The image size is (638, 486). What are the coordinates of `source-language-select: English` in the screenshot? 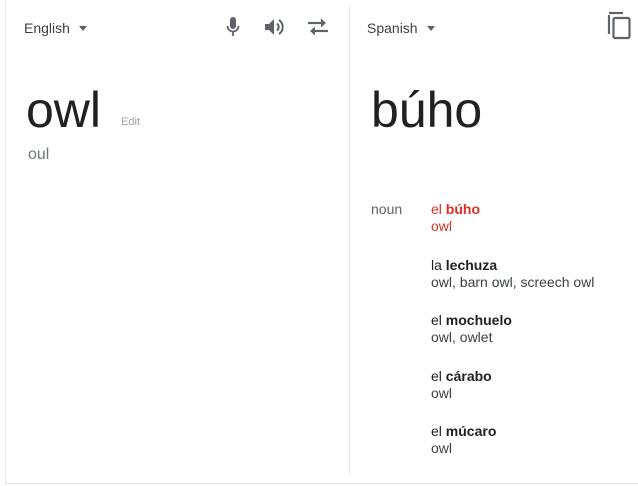 It's located at (55, 28).